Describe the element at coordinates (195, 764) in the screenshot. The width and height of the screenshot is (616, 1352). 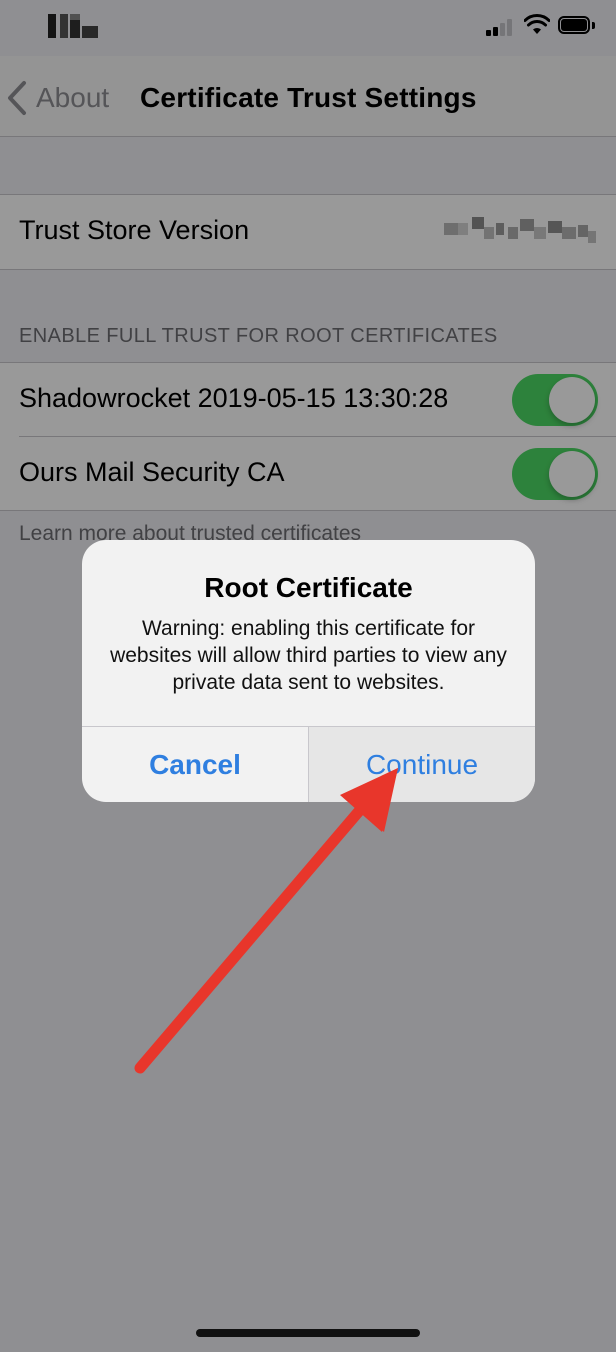
I see `cancel-button: Cancel` at that location.